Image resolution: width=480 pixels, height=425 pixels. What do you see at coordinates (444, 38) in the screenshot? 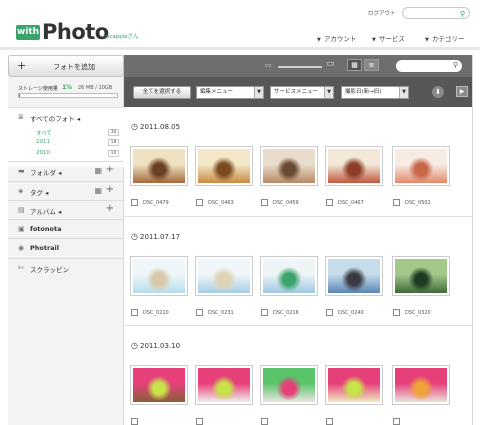
I see `nav-category: ▼ カテゴリー` at bounding box center [444, 38].